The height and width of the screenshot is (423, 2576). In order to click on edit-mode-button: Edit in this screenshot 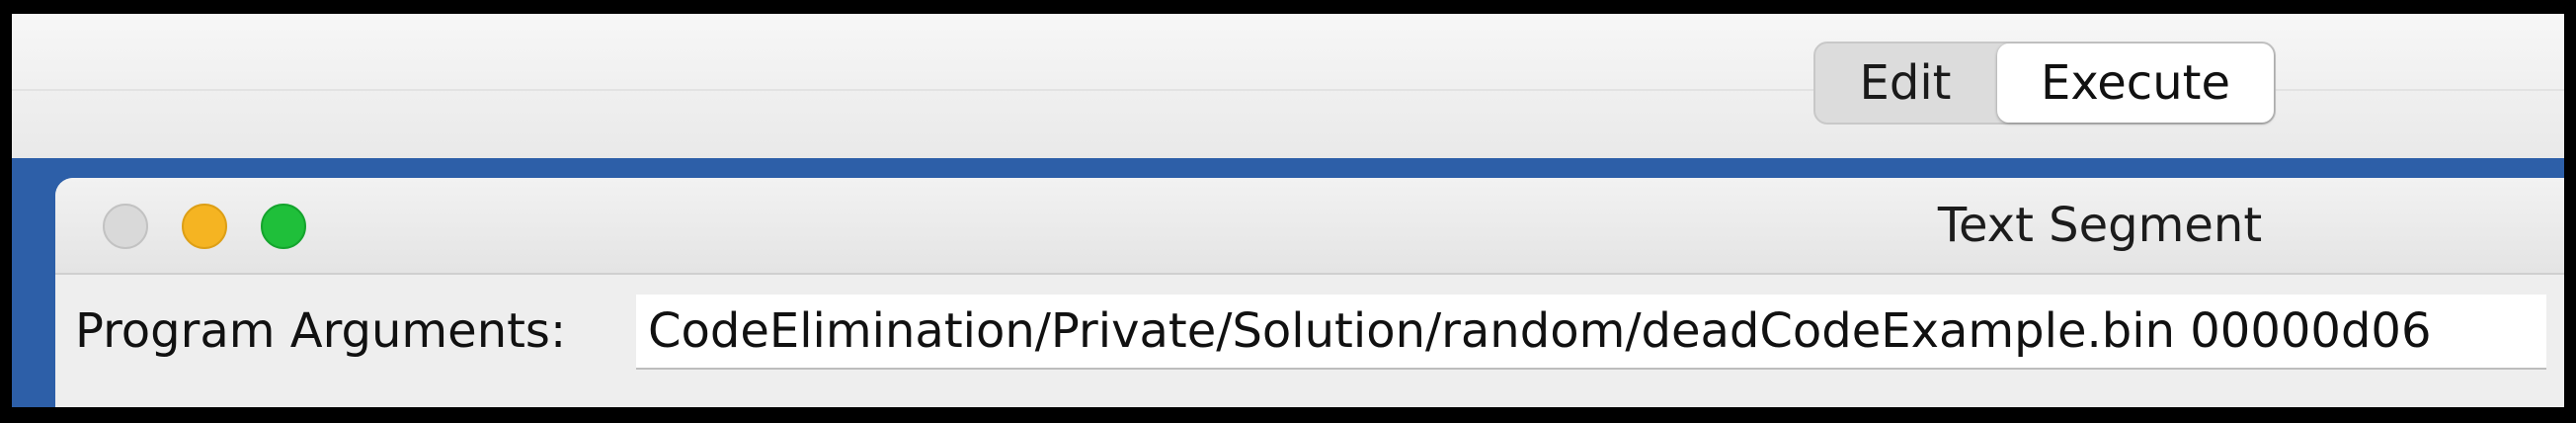, I will do `click(1905, 83)`.